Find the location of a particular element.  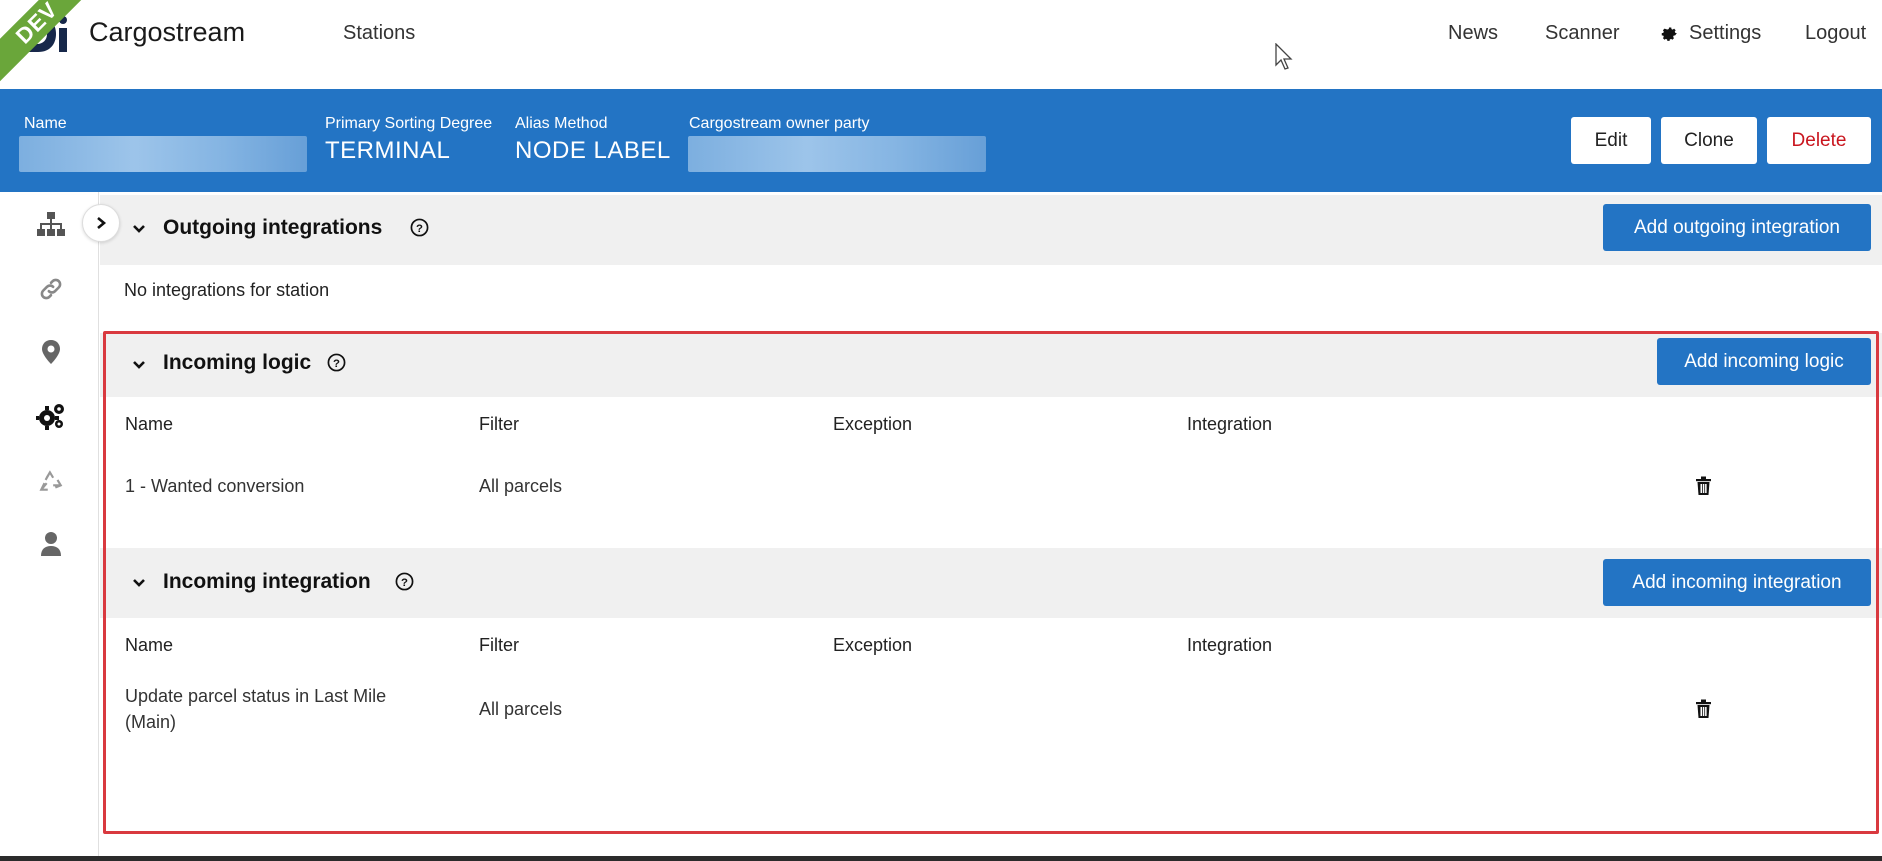

redacted-owner-party-value is located at coordinates (837, 154).